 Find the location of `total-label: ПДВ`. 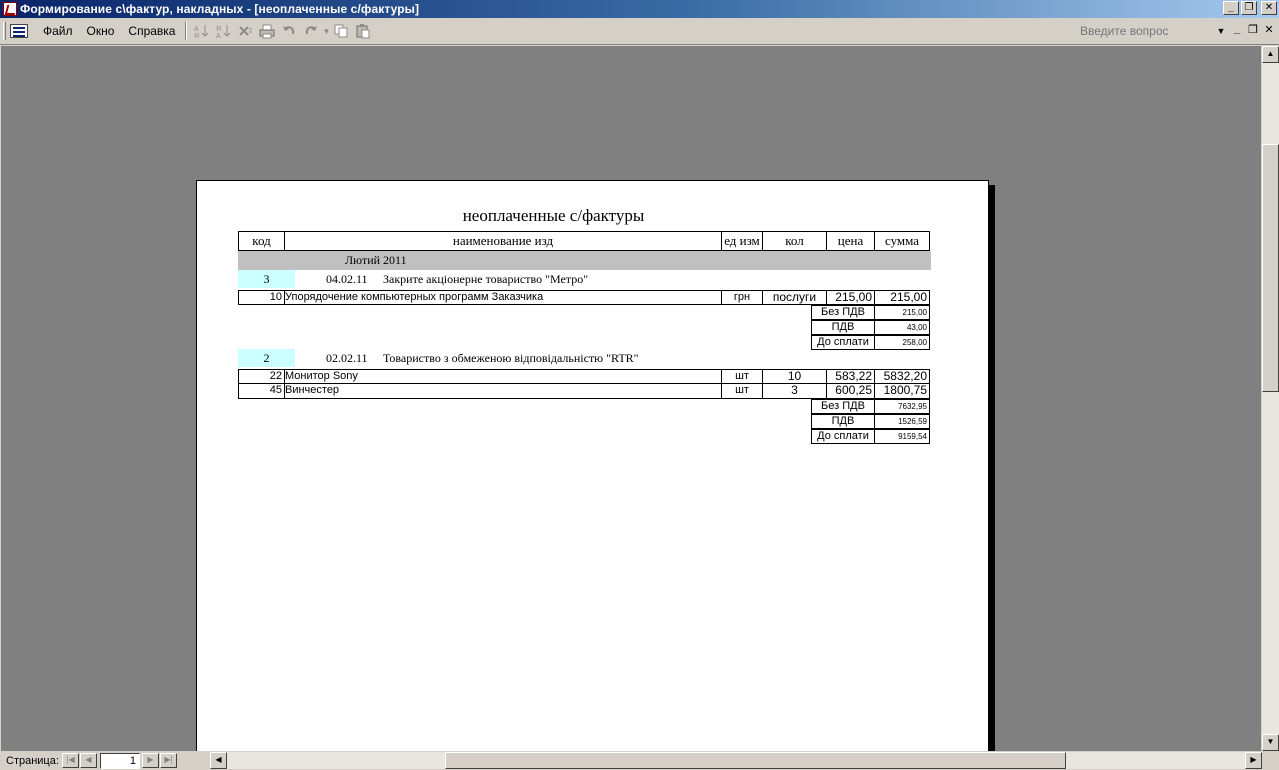

total-label: ПДВ is located at coordinates (842, 327).